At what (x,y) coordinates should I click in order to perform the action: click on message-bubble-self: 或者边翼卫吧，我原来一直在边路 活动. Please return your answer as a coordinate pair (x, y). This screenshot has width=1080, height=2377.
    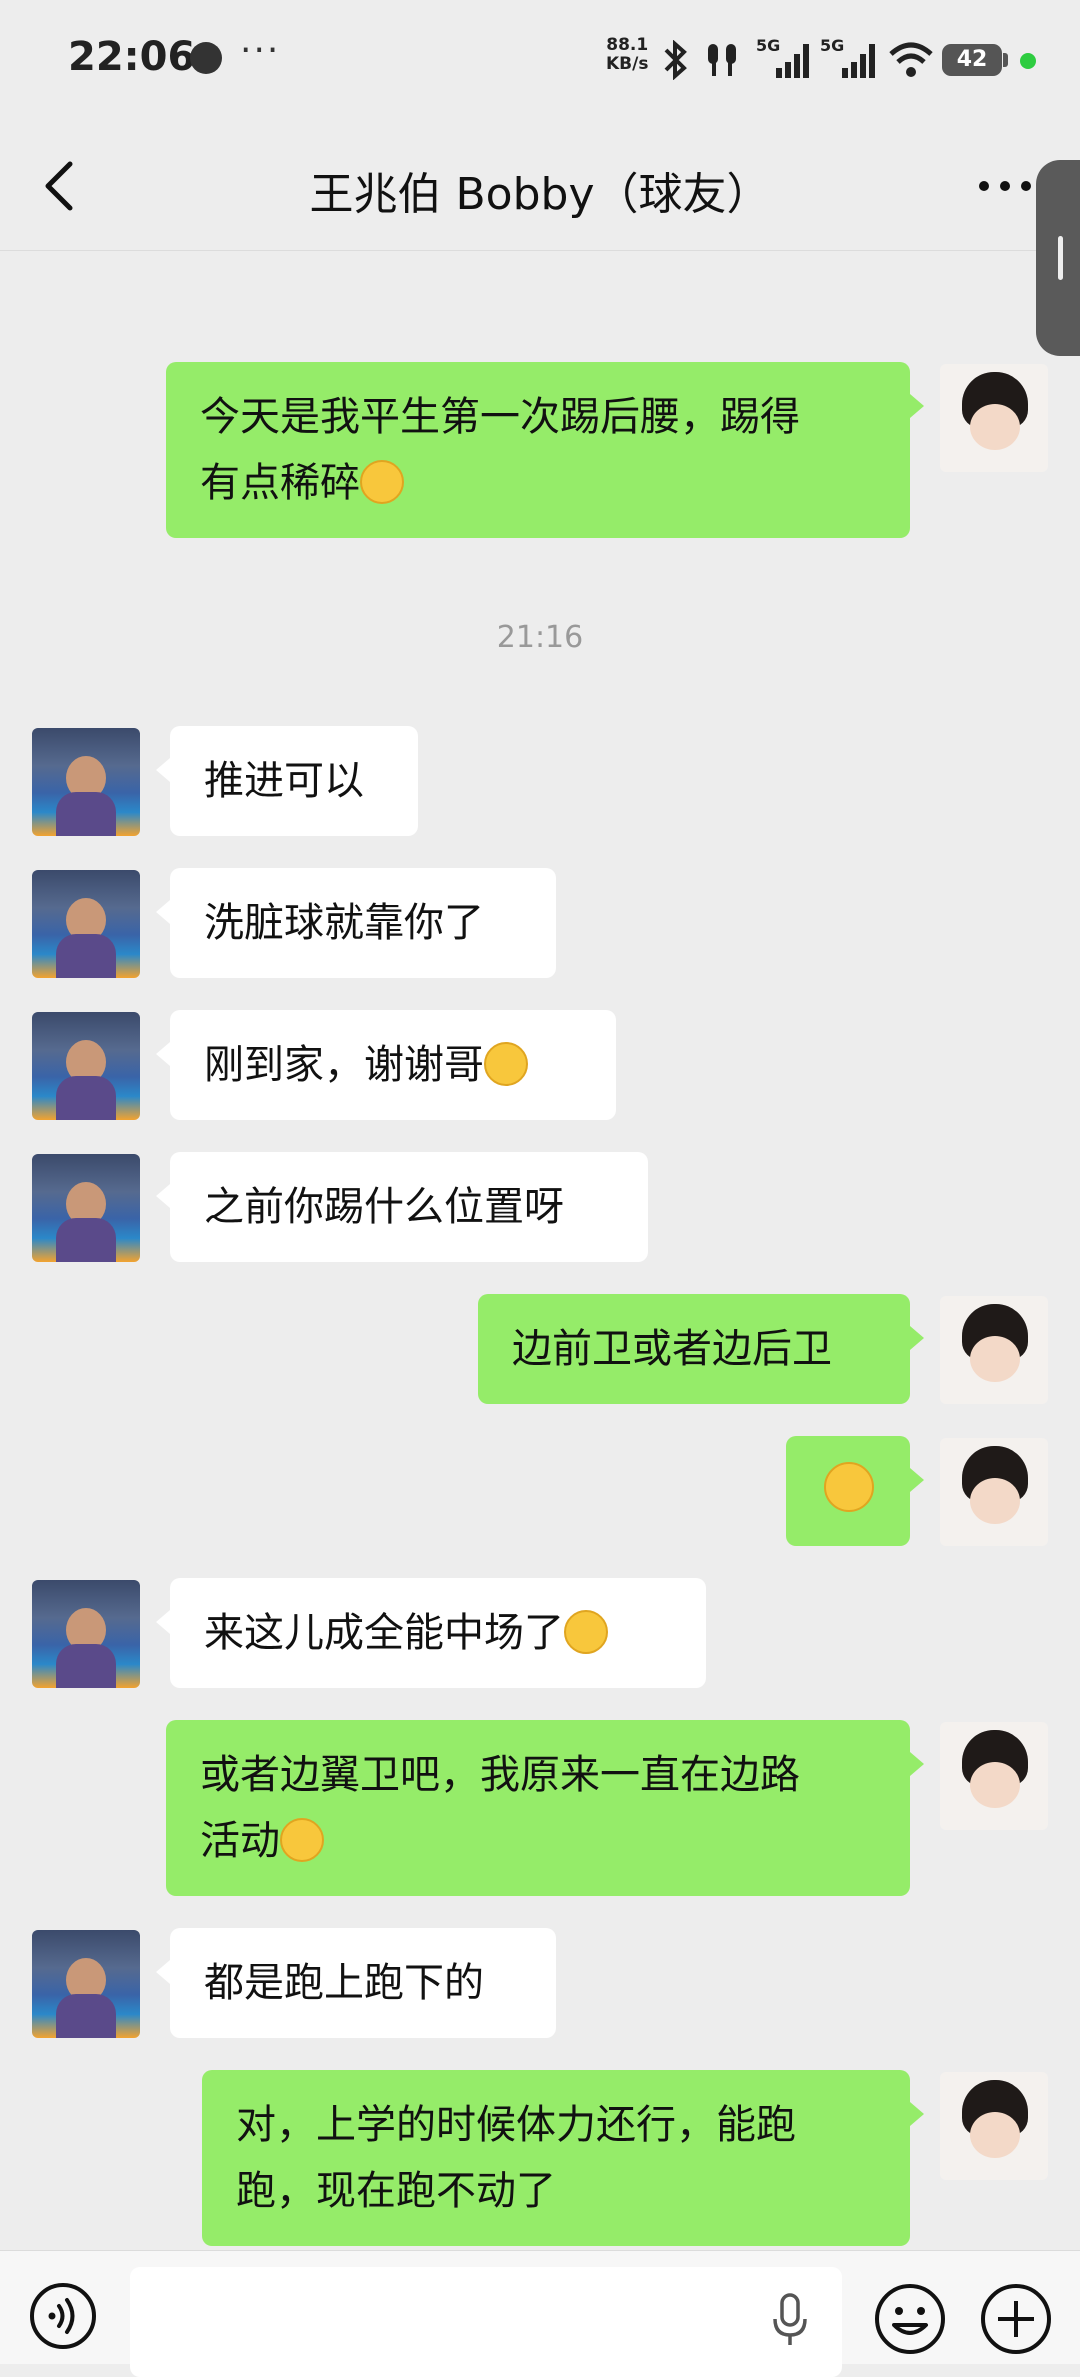
    Looking at the image, I should click on (545, 1808).